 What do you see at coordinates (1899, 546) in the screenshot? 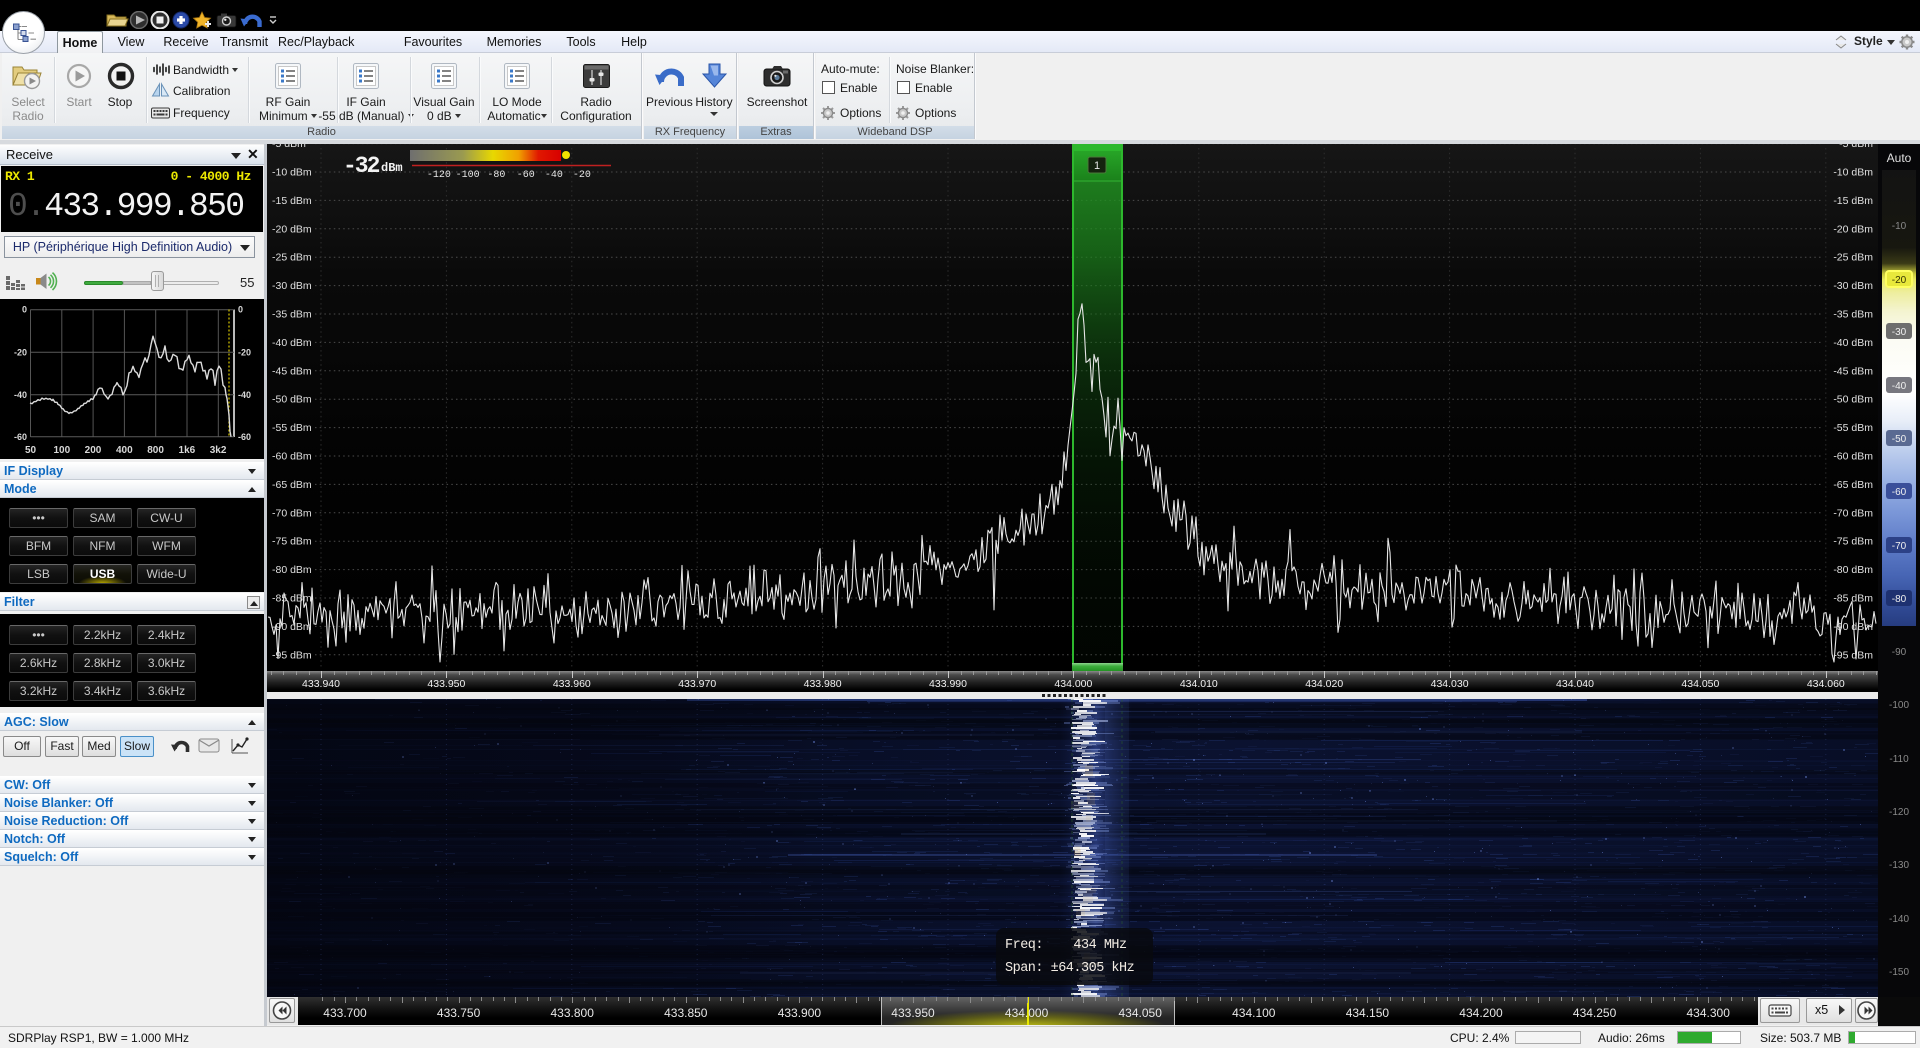
I see `svg-text: -70` at bounding box center [1899, 546].